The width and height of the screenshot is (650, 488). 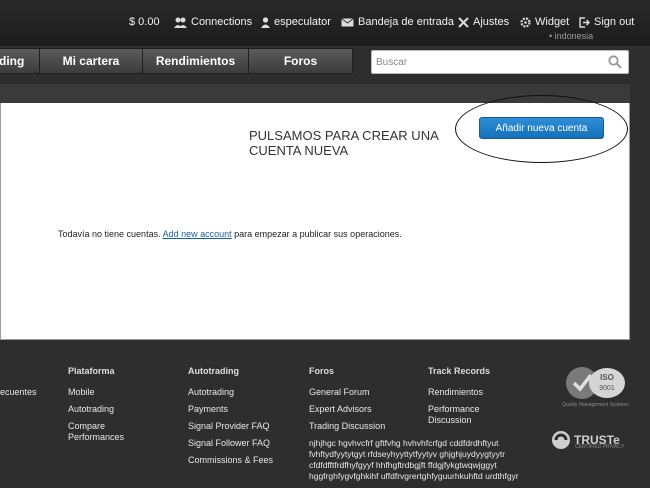 I want to click on footer-link: Trading Discussion, so click(x=347, y=426).